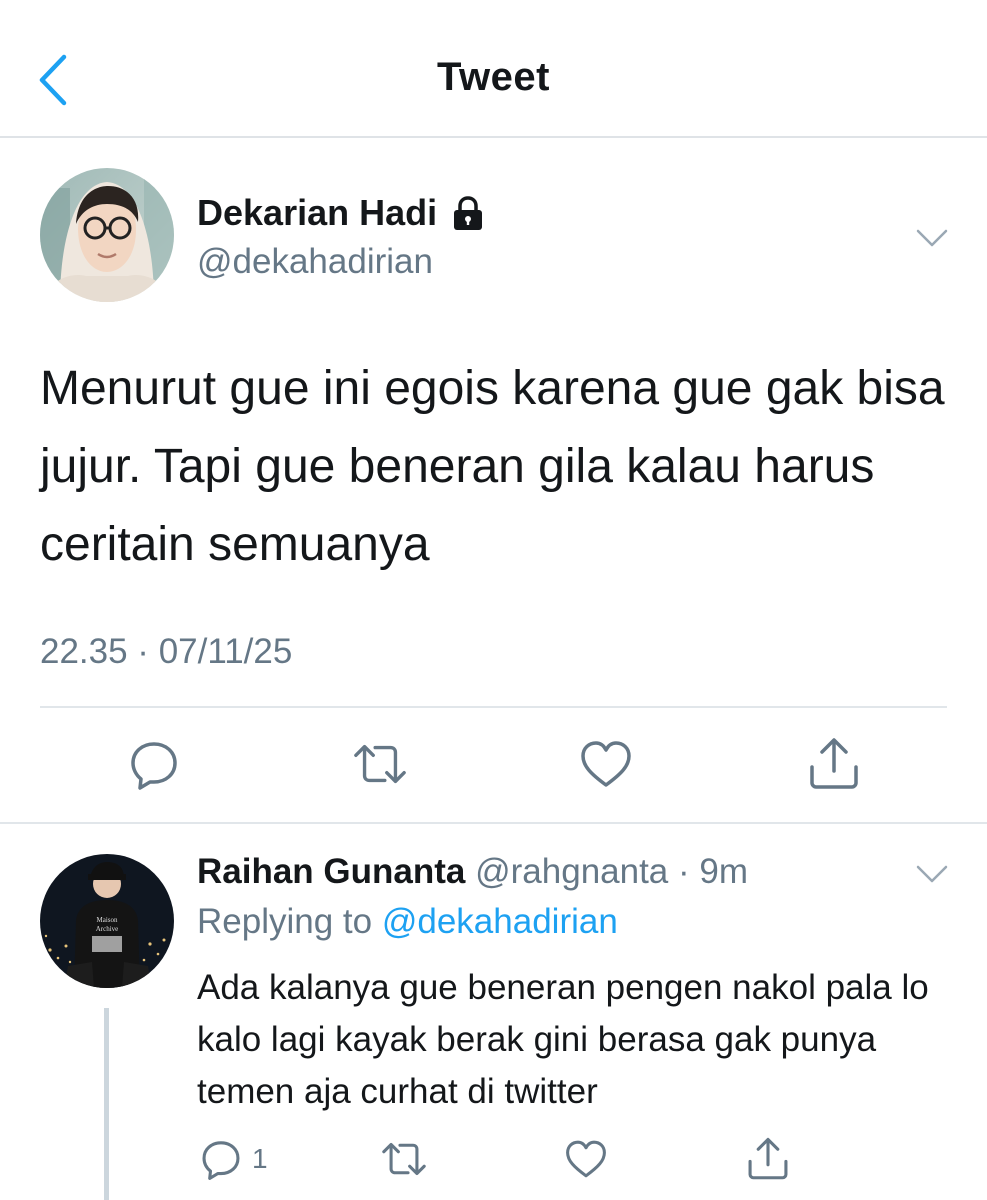 This screenshot has height=1200, width=987. I want to click on reply-count: 1, so click(260, 1158).